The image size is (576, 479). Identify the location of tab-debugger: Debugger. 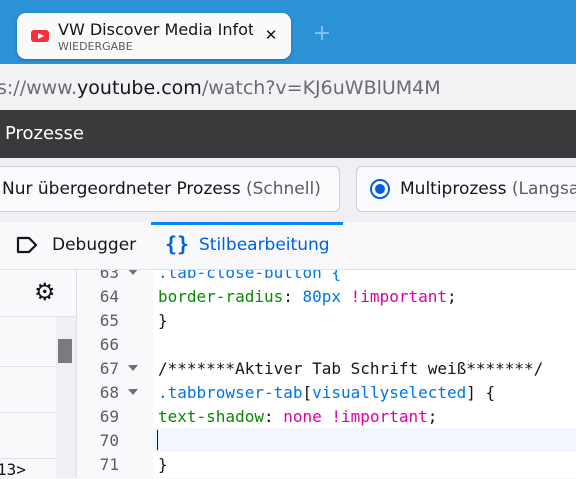
(75, 245).